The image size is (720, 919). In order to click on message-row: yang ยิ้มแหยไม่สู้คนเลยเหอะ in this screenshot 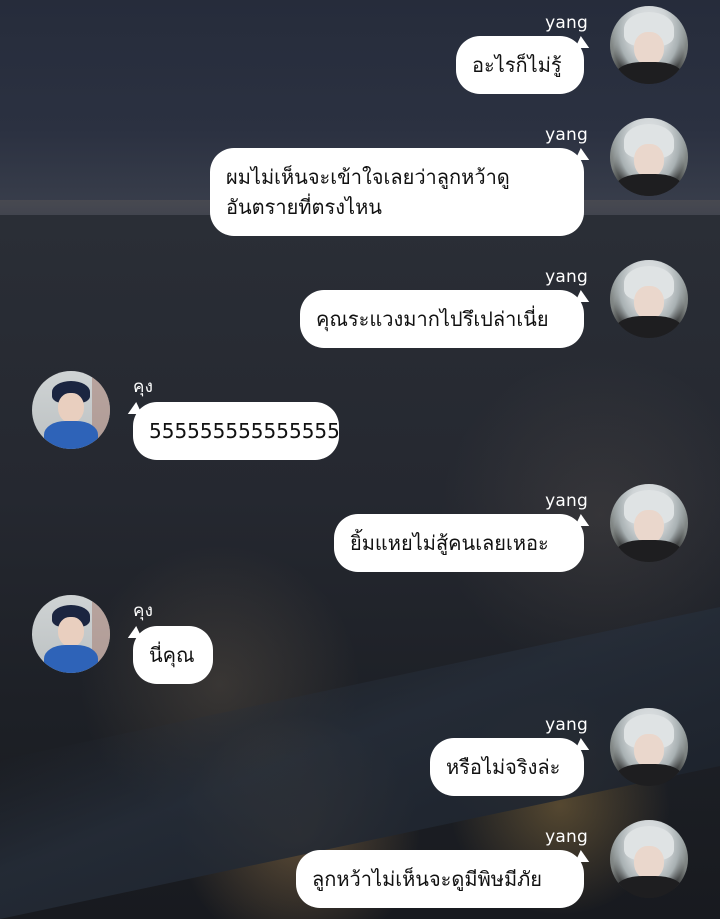, I will do `click(360, 528)`.